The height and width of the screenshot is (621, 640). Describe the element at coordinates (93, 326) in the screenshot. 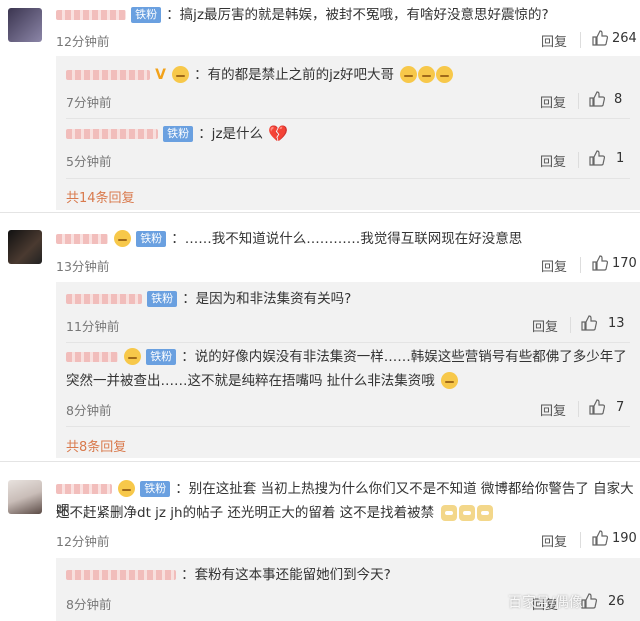

I see `reply-time: 11分钟前` at that location.